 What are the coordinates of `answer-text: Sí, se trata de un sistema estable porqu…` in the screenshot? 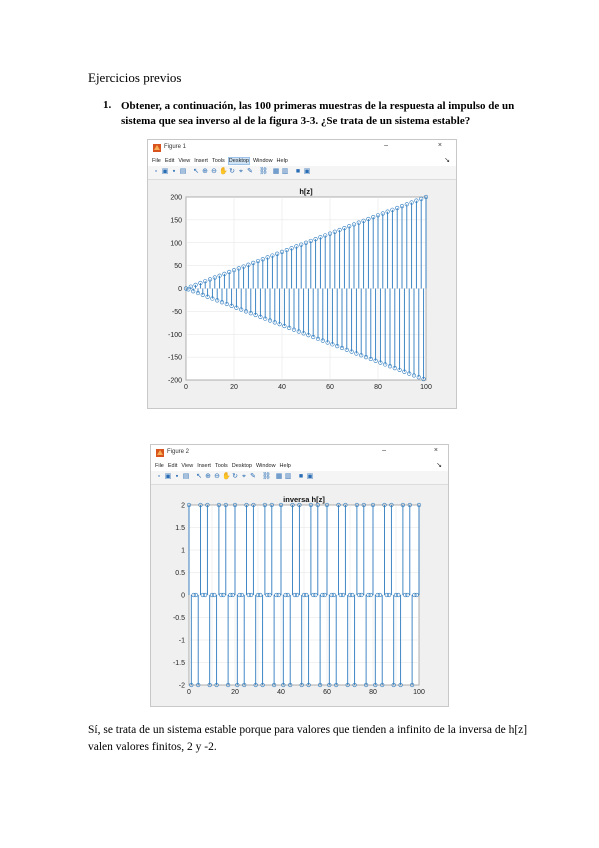 It's located at (308, 738).